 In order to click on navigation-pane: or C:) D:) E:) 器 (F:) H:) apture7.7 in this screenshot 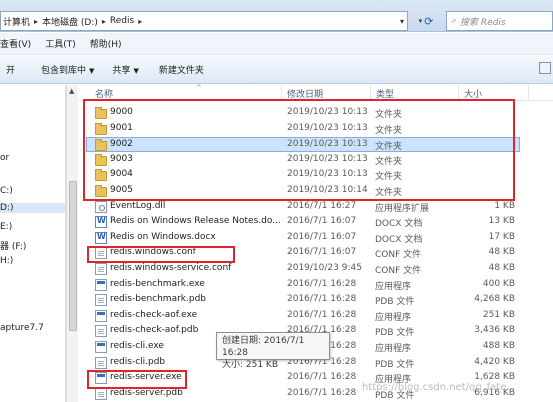, I will do `click(33, 243)`.